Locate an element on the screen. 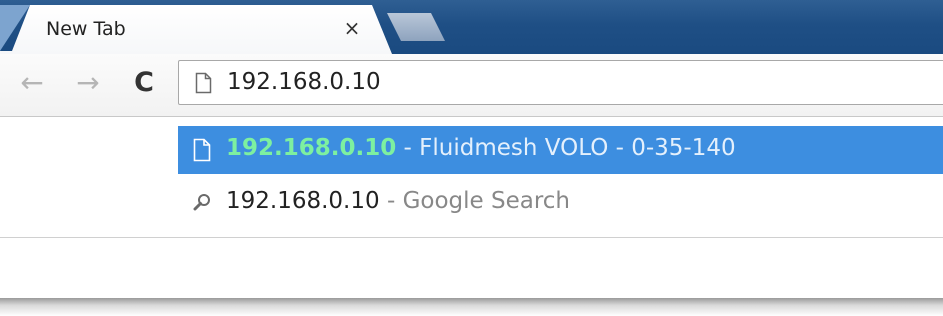 Image resolution: width=943 pixels, height=316 pixels. window-shadow is located at coordinates (471, 307).